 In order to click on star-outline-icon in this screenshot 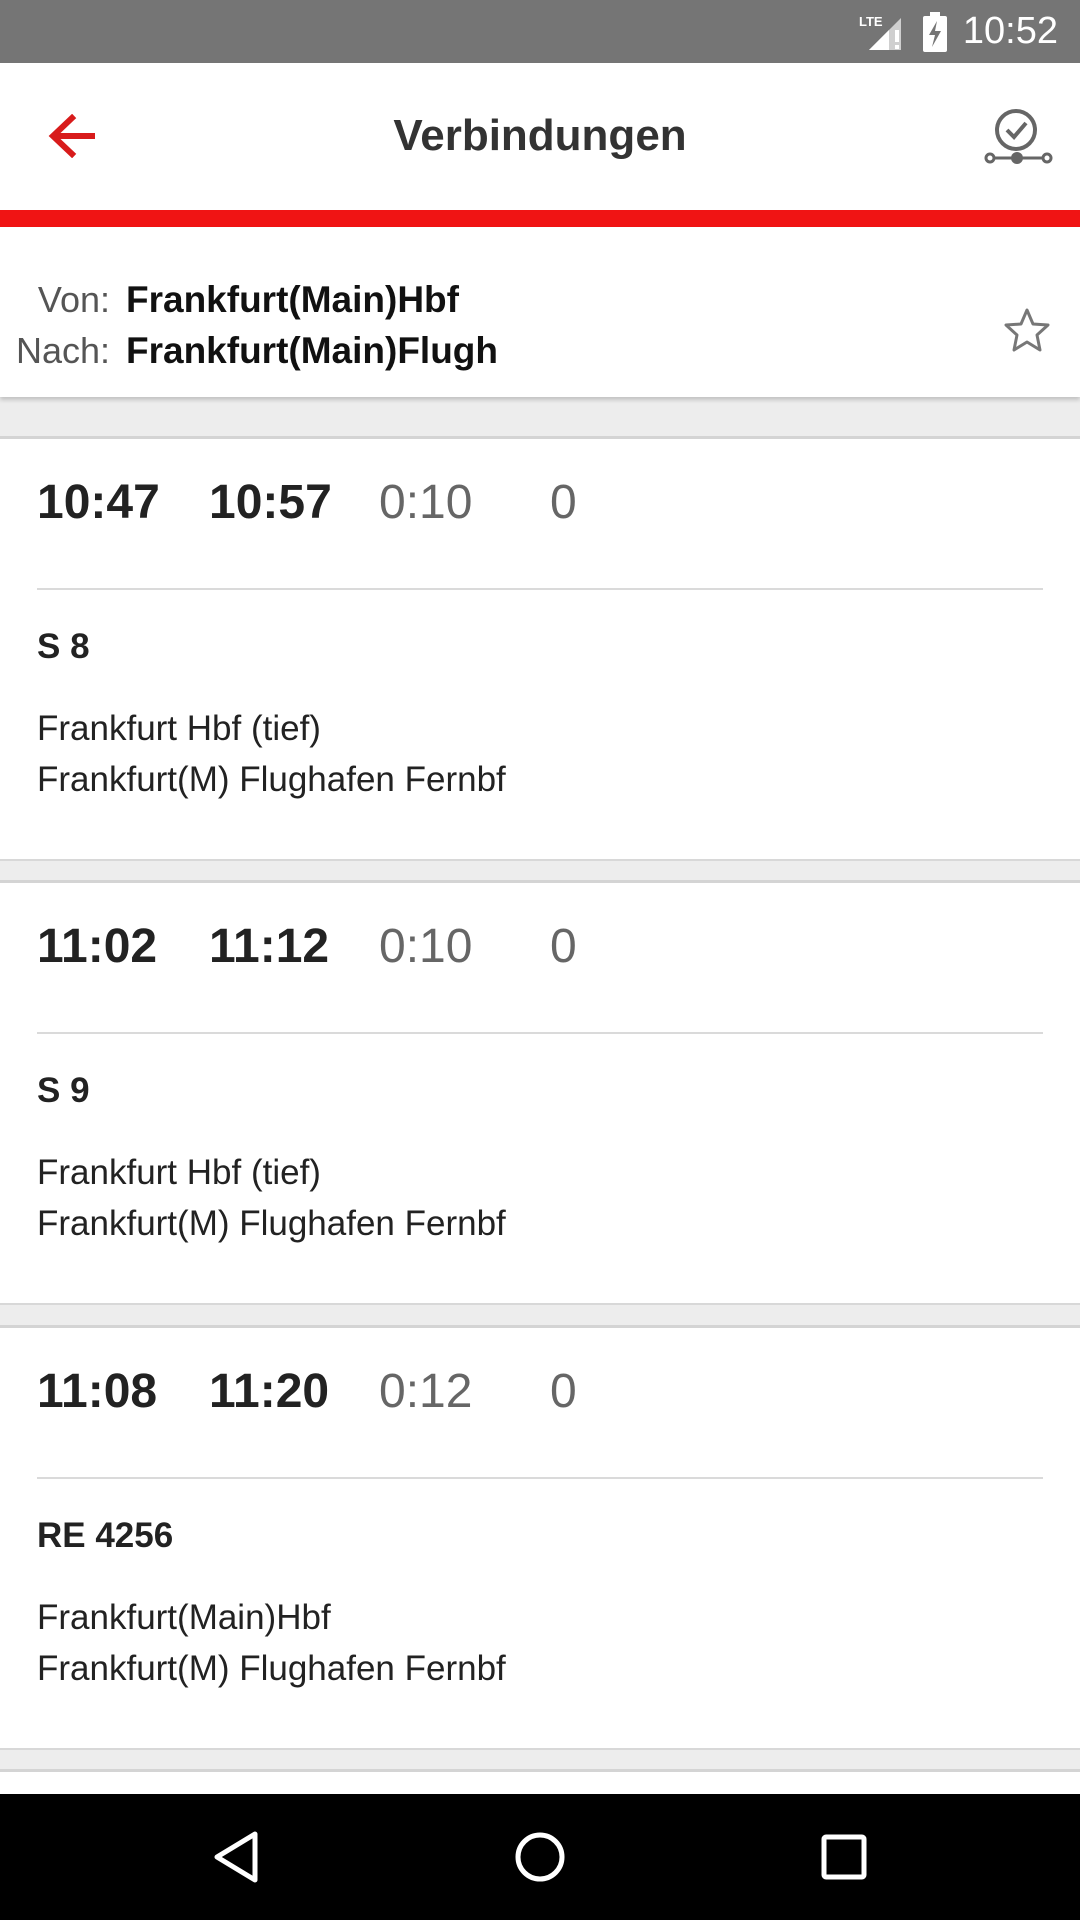, I will do `click(1027, 330)`.